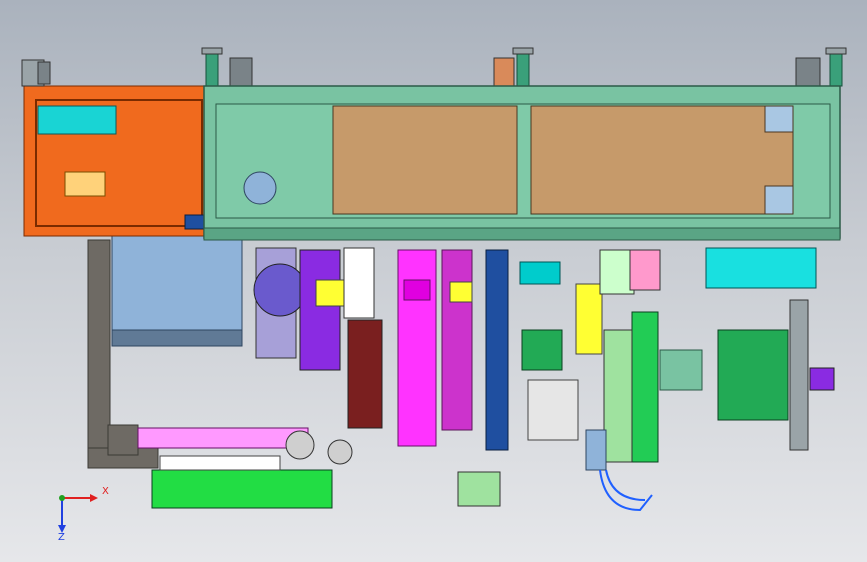 The height and width of the screenshot is (562, 867). I want to click on axis-triad, so click(78, 513).